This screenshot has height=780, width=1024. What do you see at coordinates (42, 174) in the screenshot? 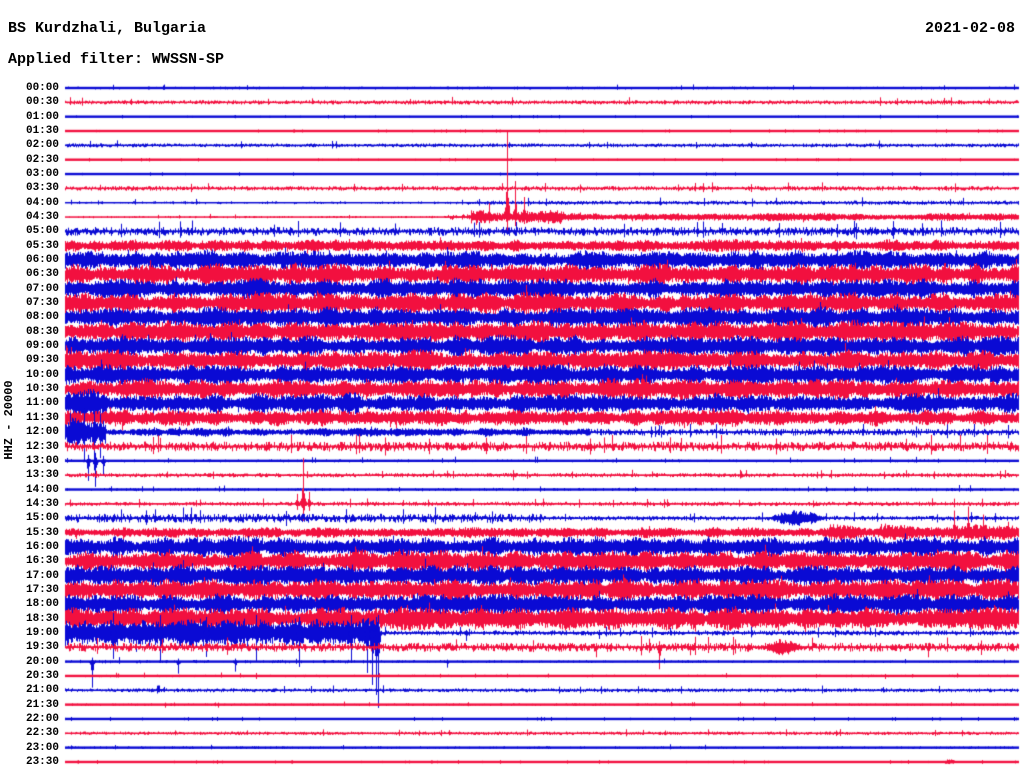
I see `time-label: 03:00` at bounding box center [42, 174].